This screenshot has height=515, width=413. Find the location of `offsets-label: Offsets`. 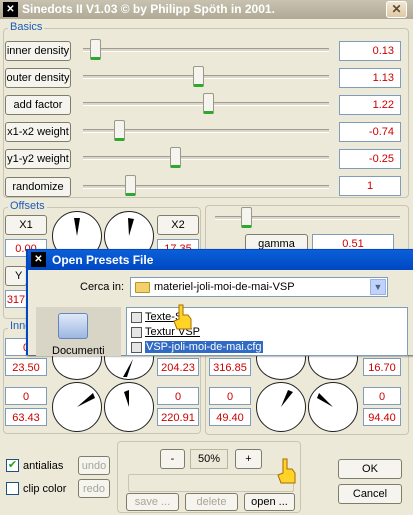

offsets-label: Offsets is located at coordinates (27, 206).